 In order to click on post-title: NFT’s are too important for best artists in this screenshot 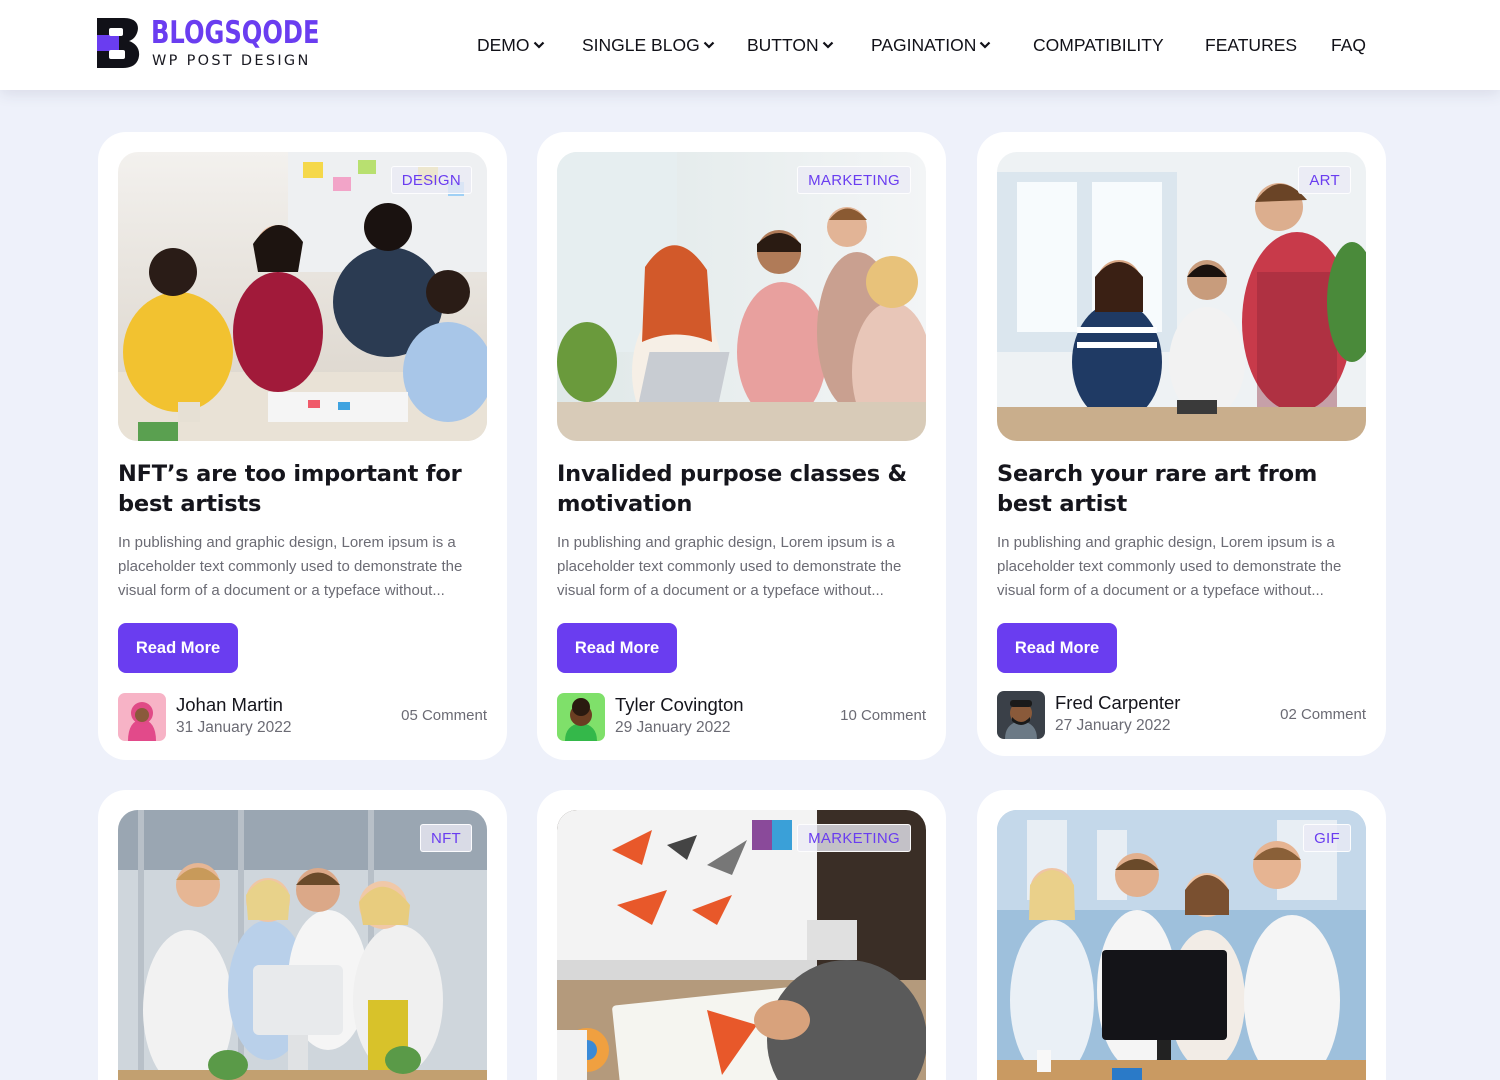, I will do `click(303, 489)`.